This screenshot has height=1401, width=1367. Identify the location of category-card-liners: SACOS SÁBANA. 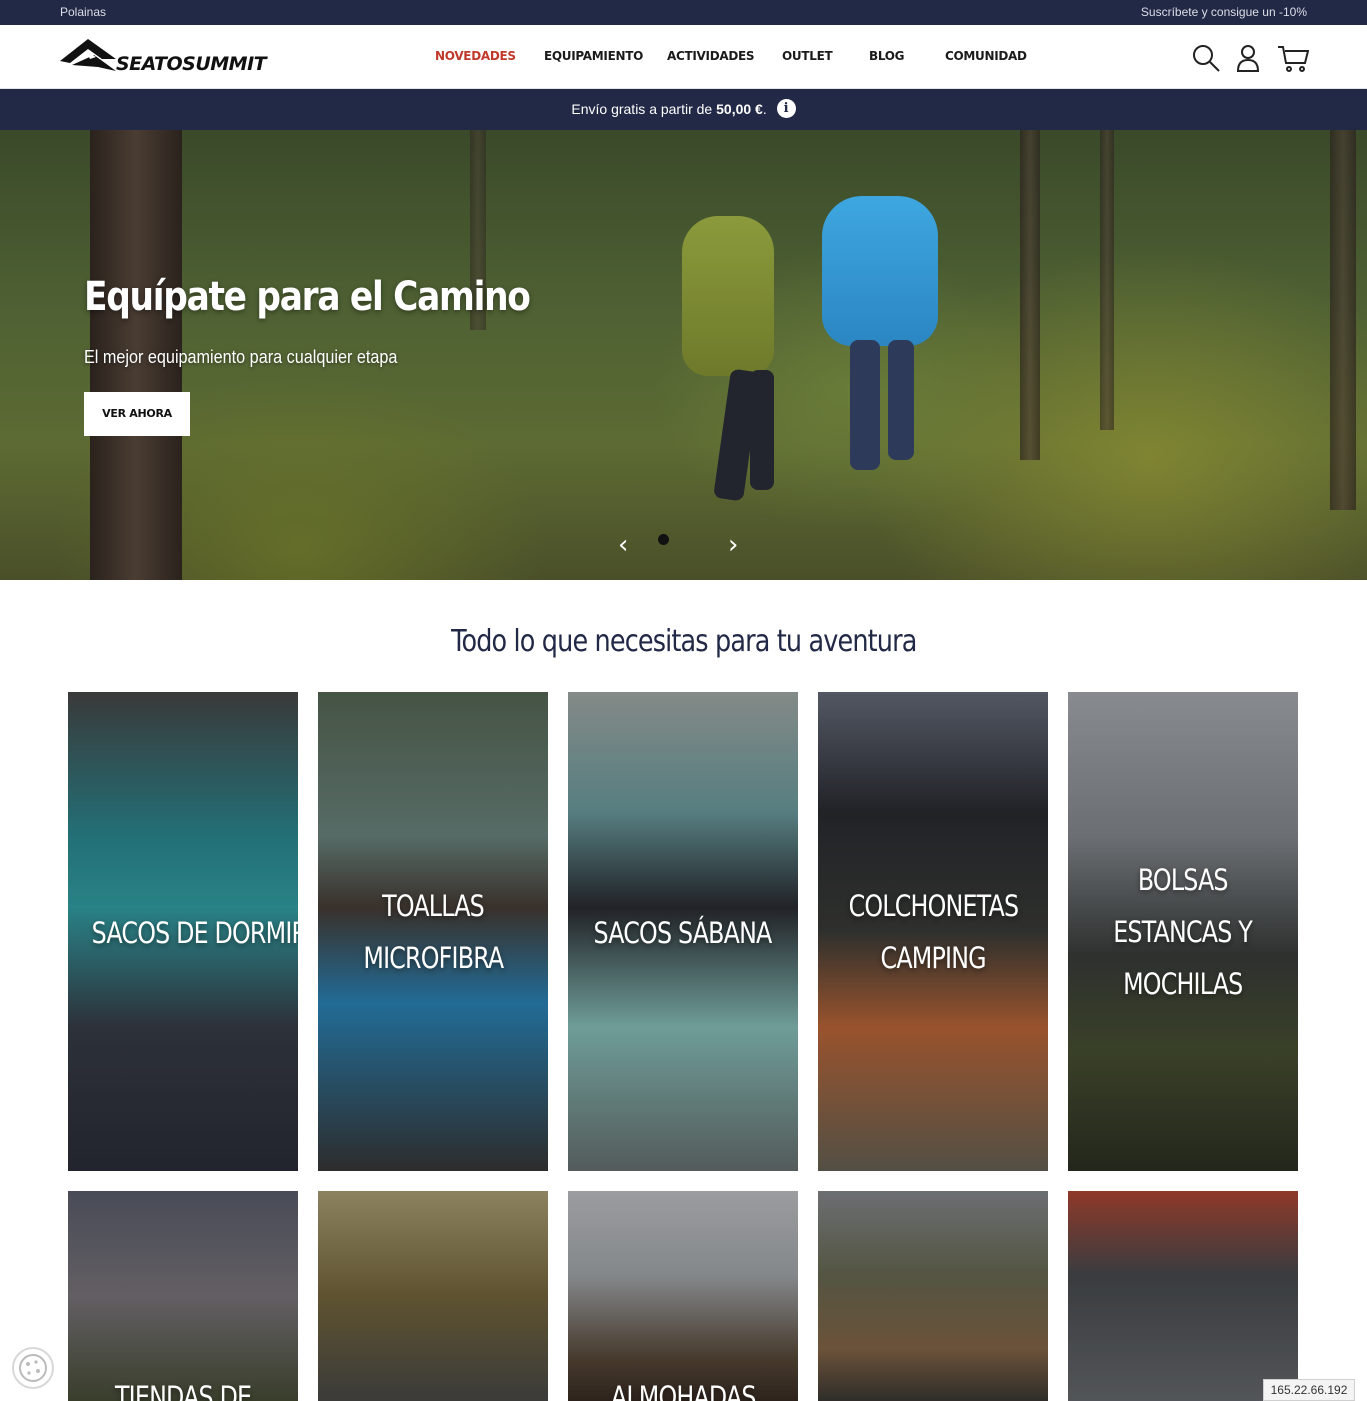
(683, 931).